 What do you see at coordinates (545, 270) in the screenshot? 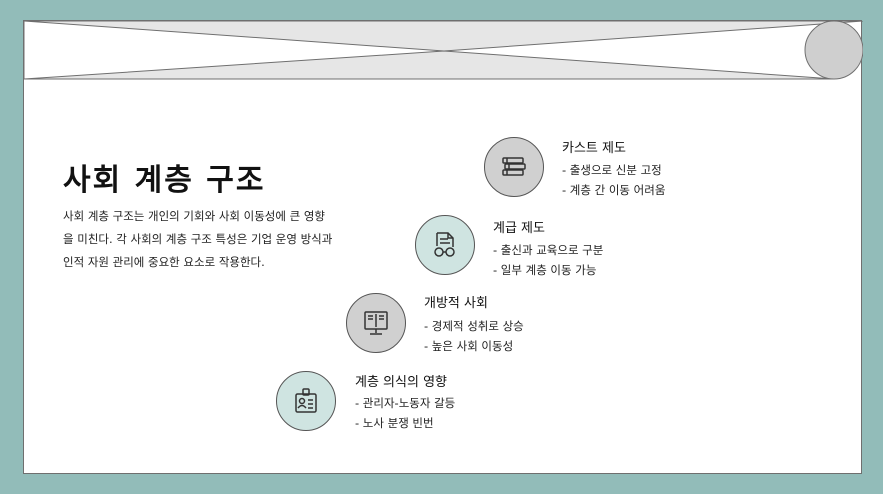
I see `item-line: - 일부 계층 이동 가능` at bounding box center [545, 270].